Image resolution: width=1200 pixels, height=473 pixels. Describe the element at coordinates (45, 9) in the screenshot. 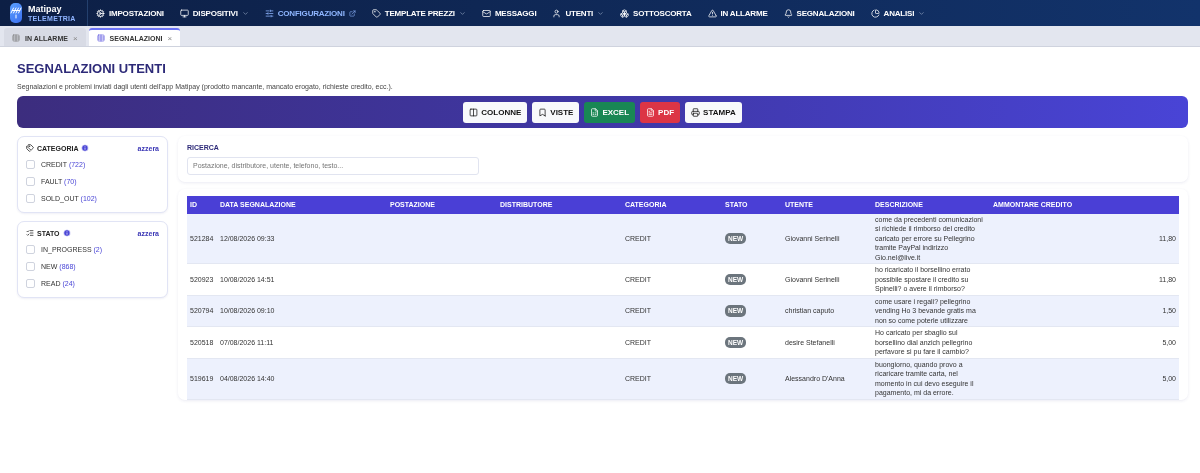

I see `brand-name: Matipay` at that location.